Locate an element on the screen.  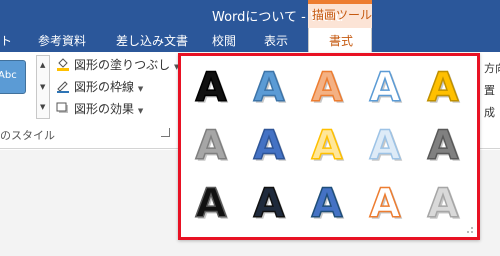
tab-format: 書式 is located at coordinates (341, 40).